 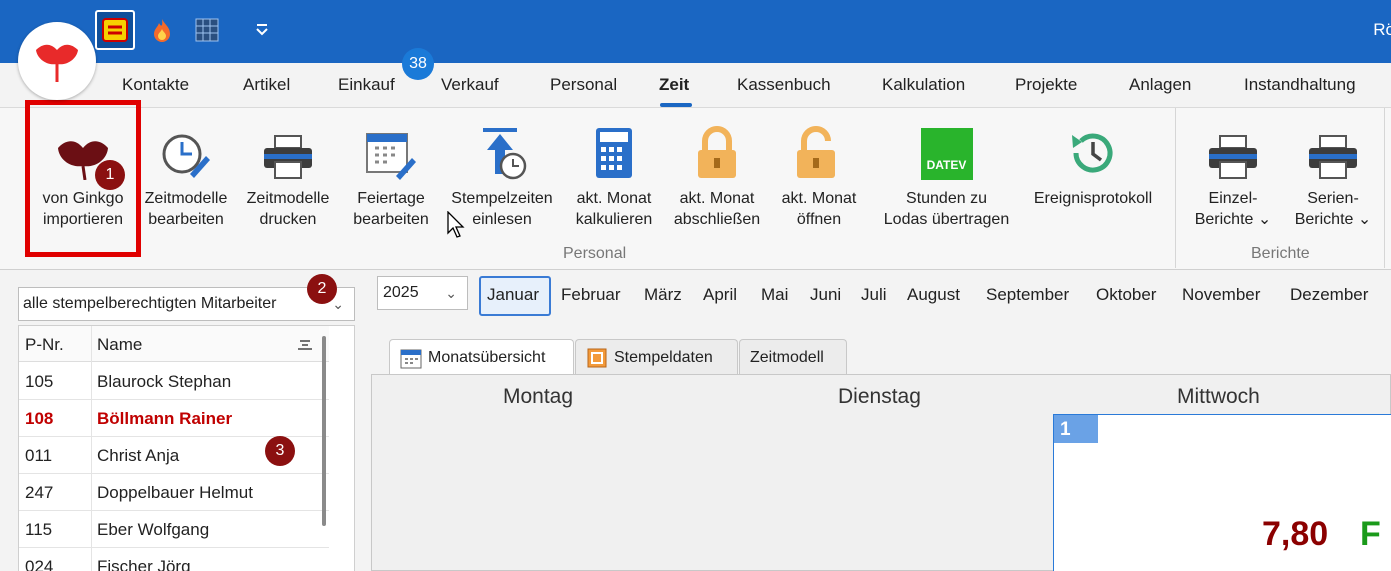 I want to click on notification-badge: 38, so click(x=418, y=64).